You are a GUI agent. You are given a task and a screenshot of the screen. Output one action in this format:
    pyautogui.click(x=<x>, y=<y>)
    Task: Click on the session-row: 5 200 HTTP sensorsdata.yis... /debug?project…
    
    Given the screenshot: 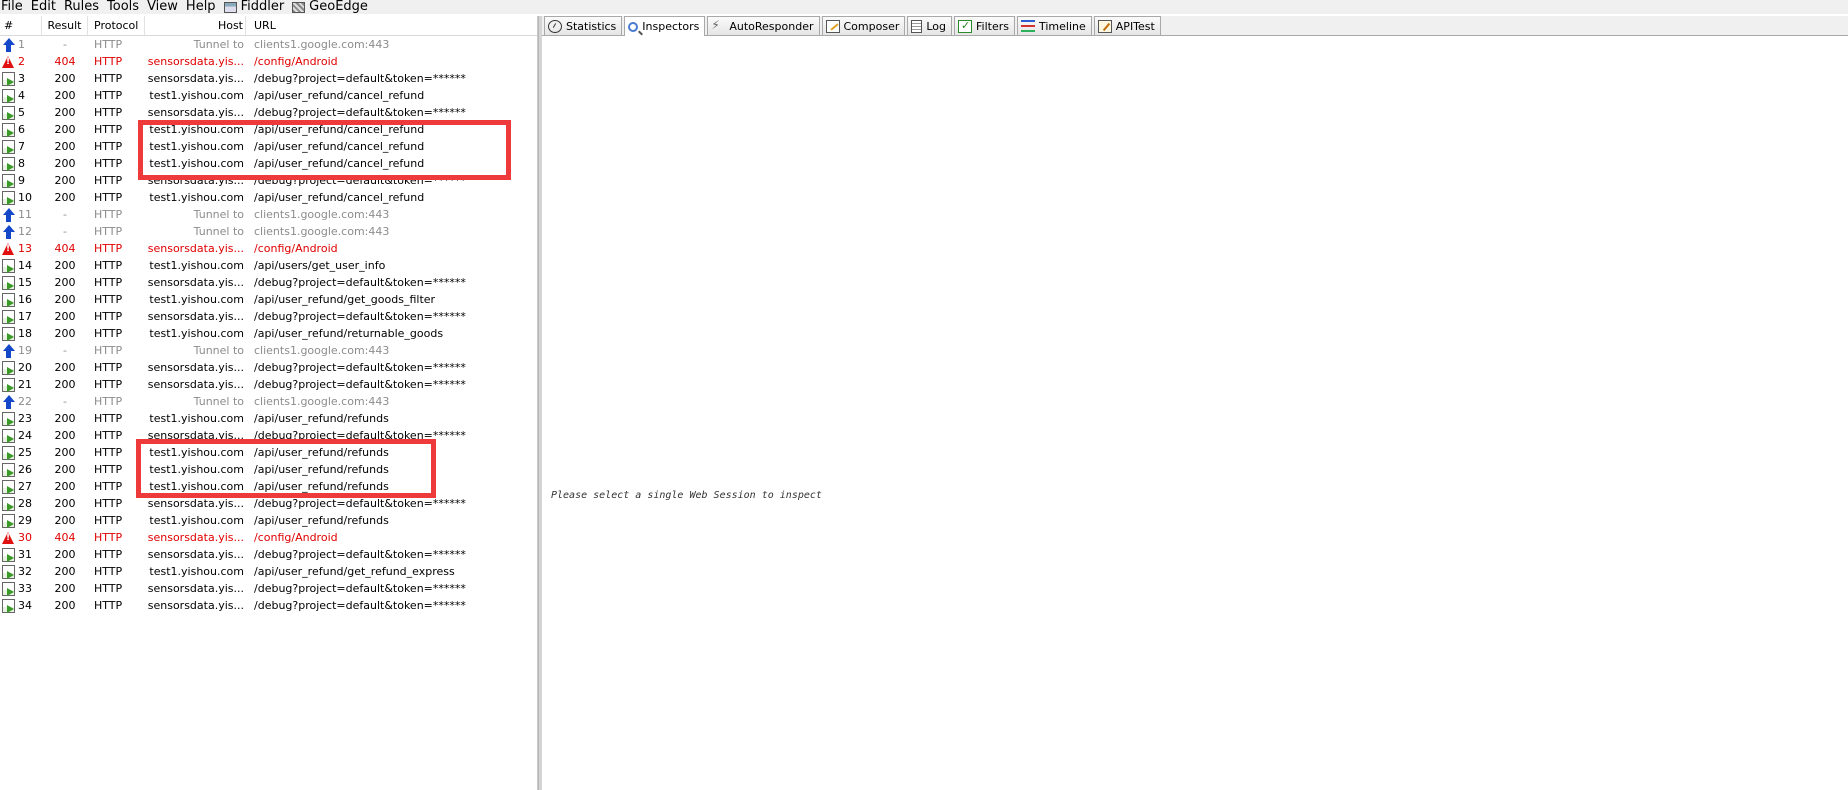 What is the action you would take?
    pyautogui.click(x=268, y=112)
    